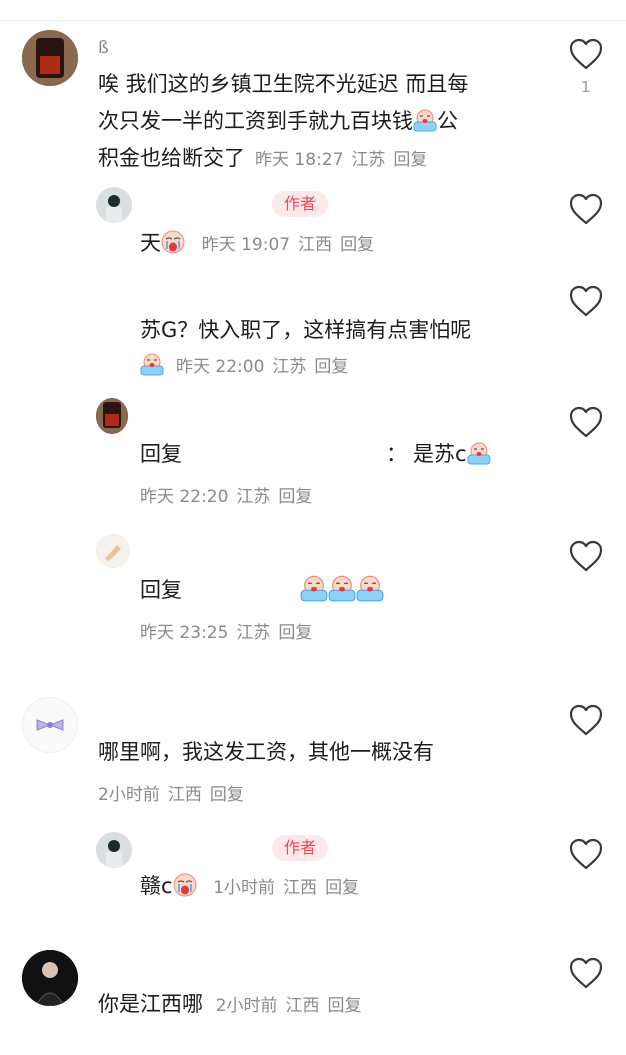 This screenshot has height=1055, width=626. I want to click on top-divider, so click(313, 10).